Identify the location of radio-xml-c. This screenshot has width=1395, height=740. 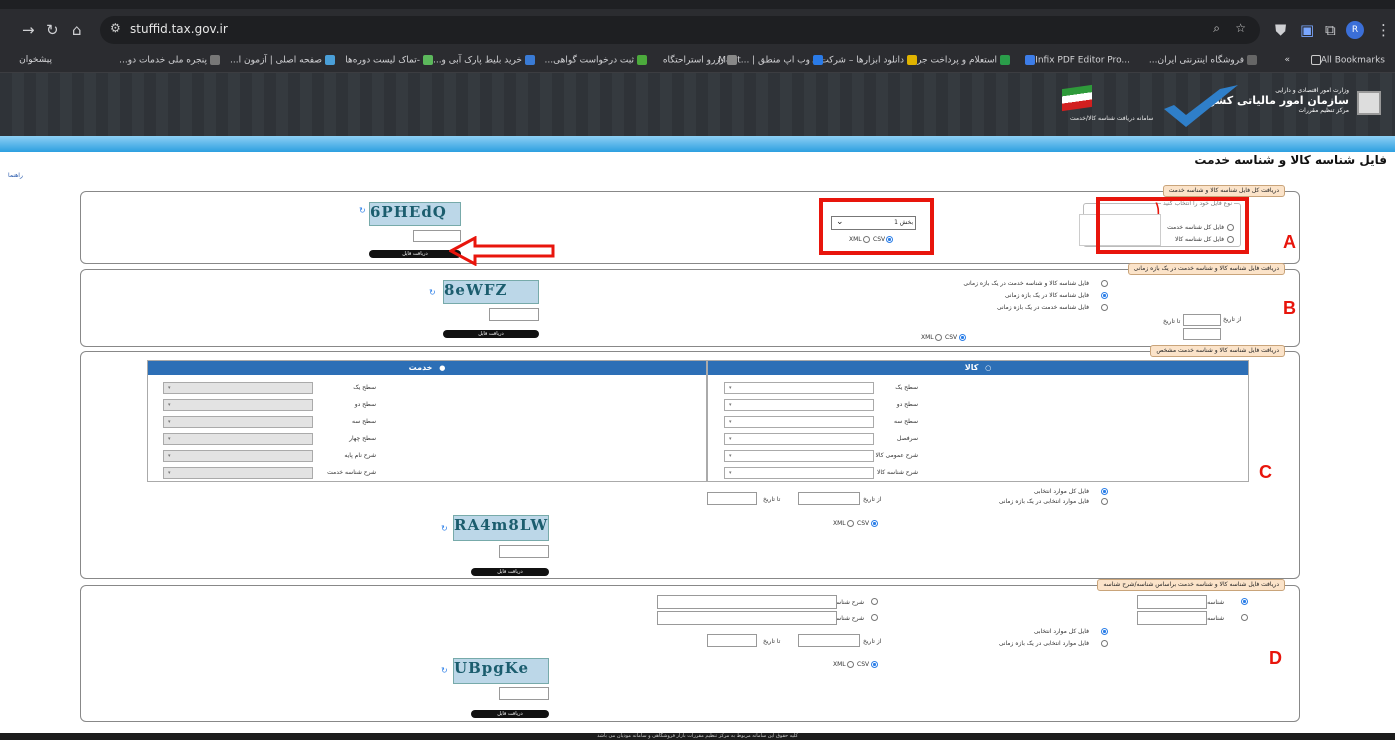
(850, 523).